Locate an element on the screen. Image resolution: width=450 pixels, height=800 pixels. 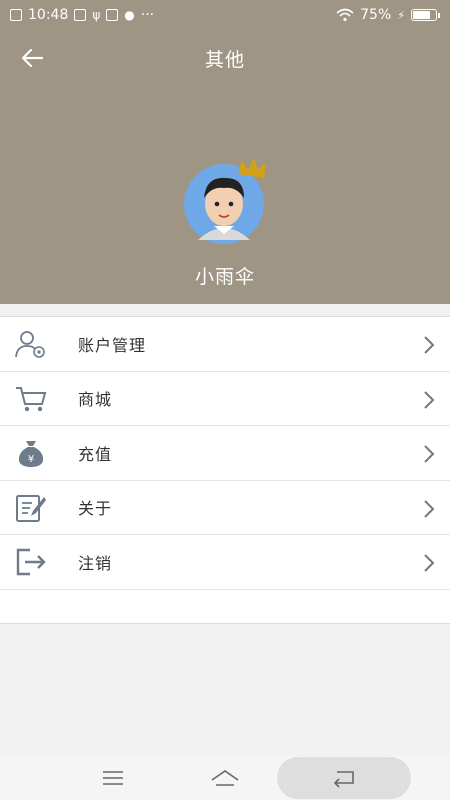
sim-x-icon is located at coordinates (16, 15).